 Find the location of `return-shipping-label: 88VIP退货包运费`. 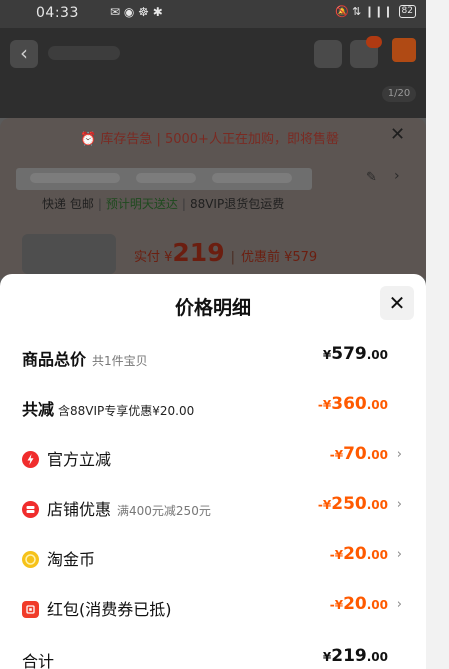

return-shipping-label: 88VIP退货包运费 is located at coordinates (237, 204).